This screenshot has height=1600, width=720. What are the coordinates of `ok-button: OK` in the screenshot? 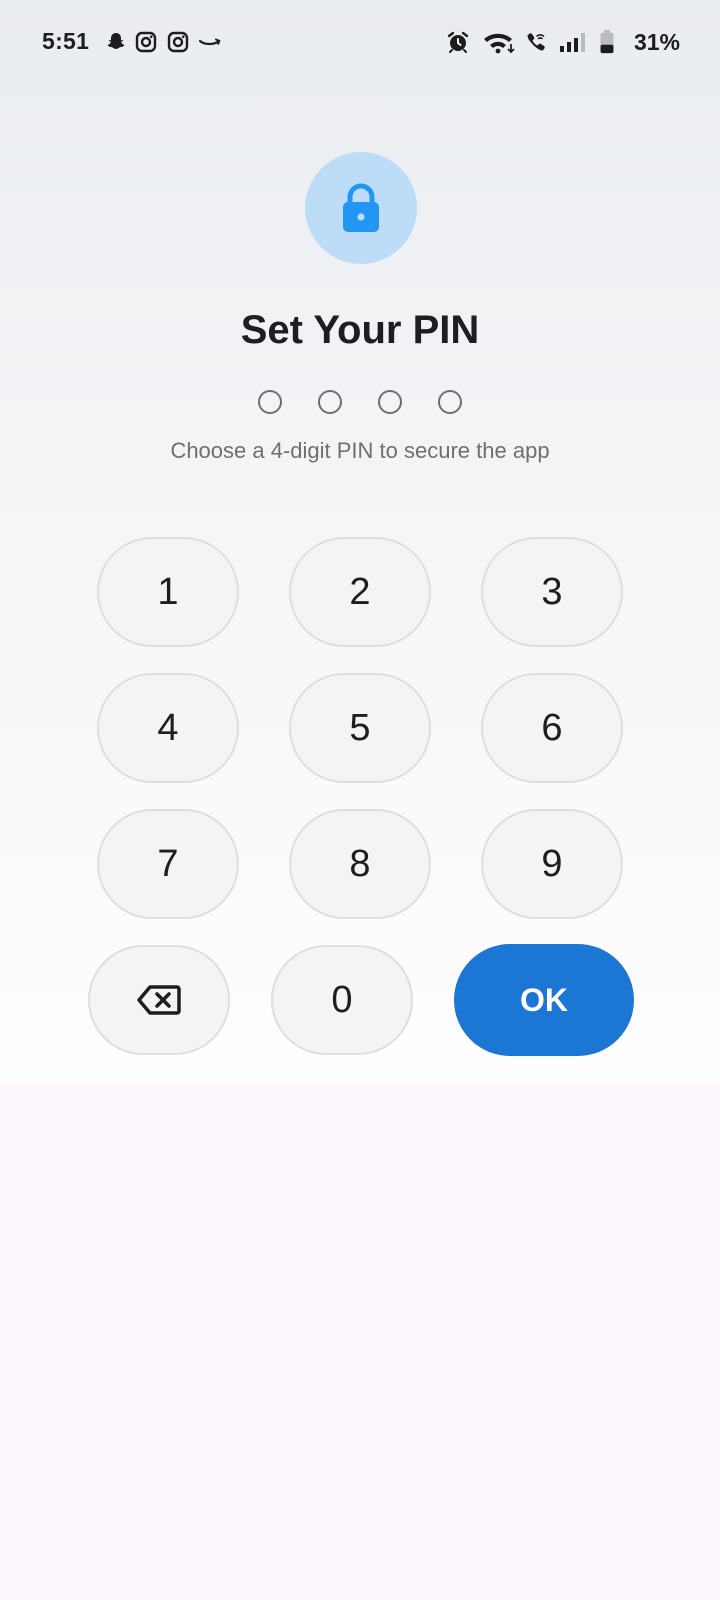 It's located at (544, 1000).